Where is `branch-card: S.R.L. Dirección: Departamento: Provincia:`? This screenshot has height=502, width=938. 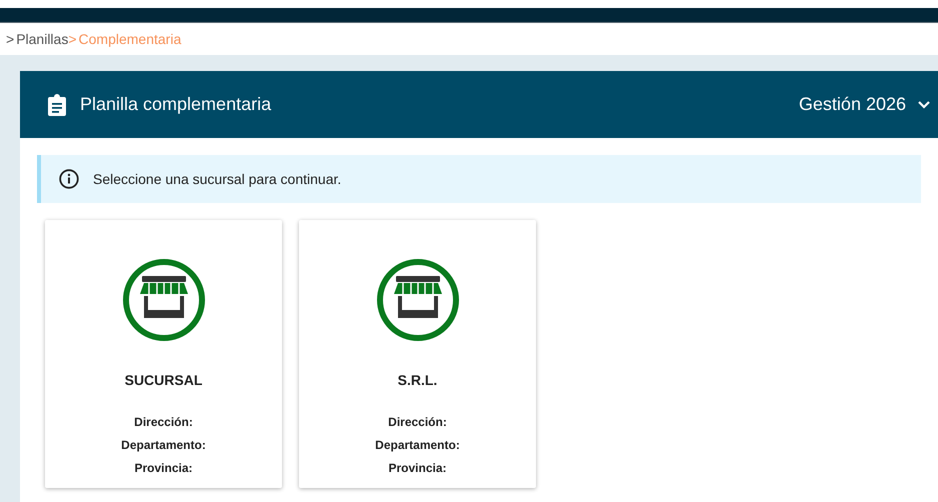
branch-card: S.R.L. Dirección: Departamento: Provincia: is located at coordinates (417, 354).